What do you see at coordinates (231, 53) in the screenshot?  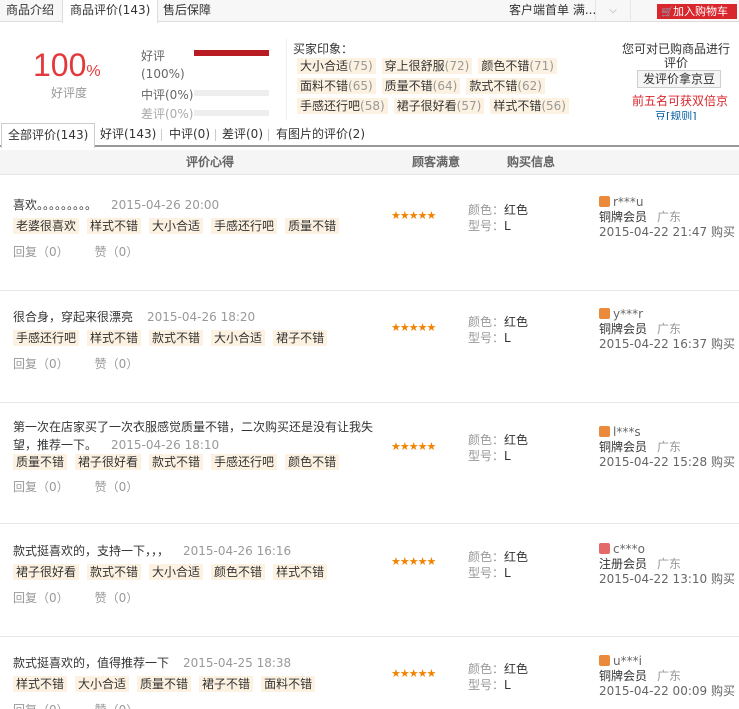 I see `good-rating-fill` at bounding box center [231, 53].